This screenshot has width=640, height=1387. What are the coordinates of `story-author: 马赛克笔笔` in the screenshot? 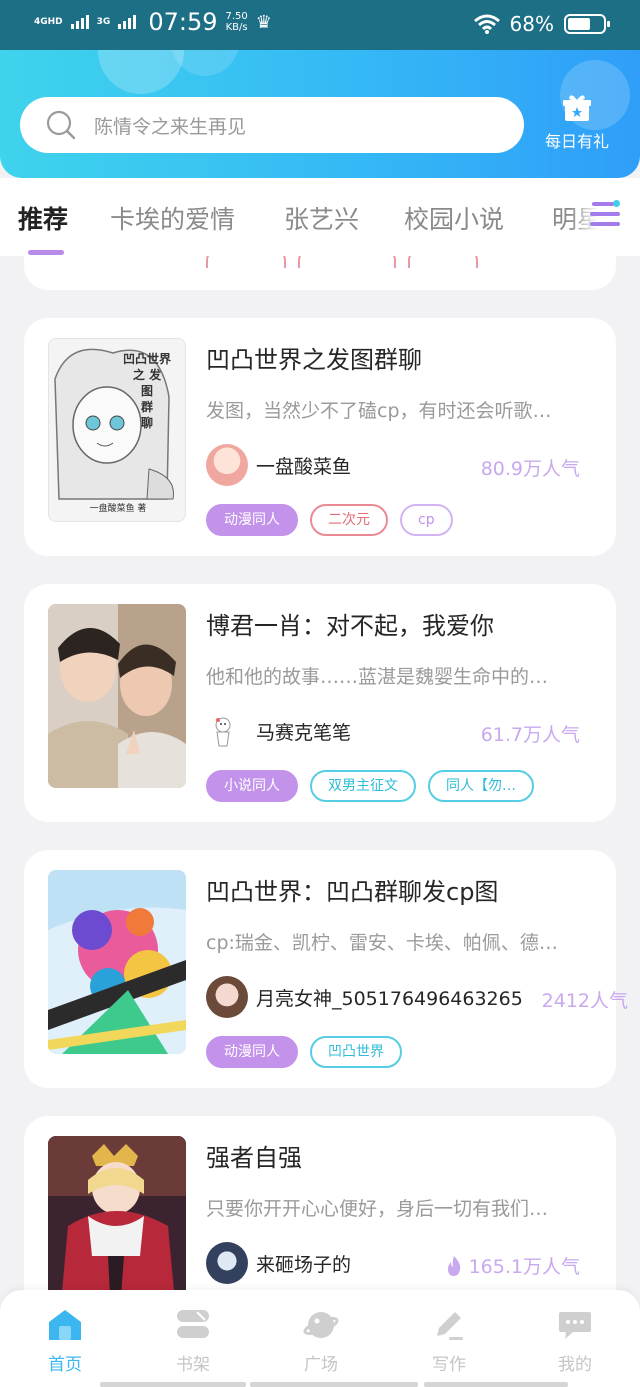 It's located at (278, 731).